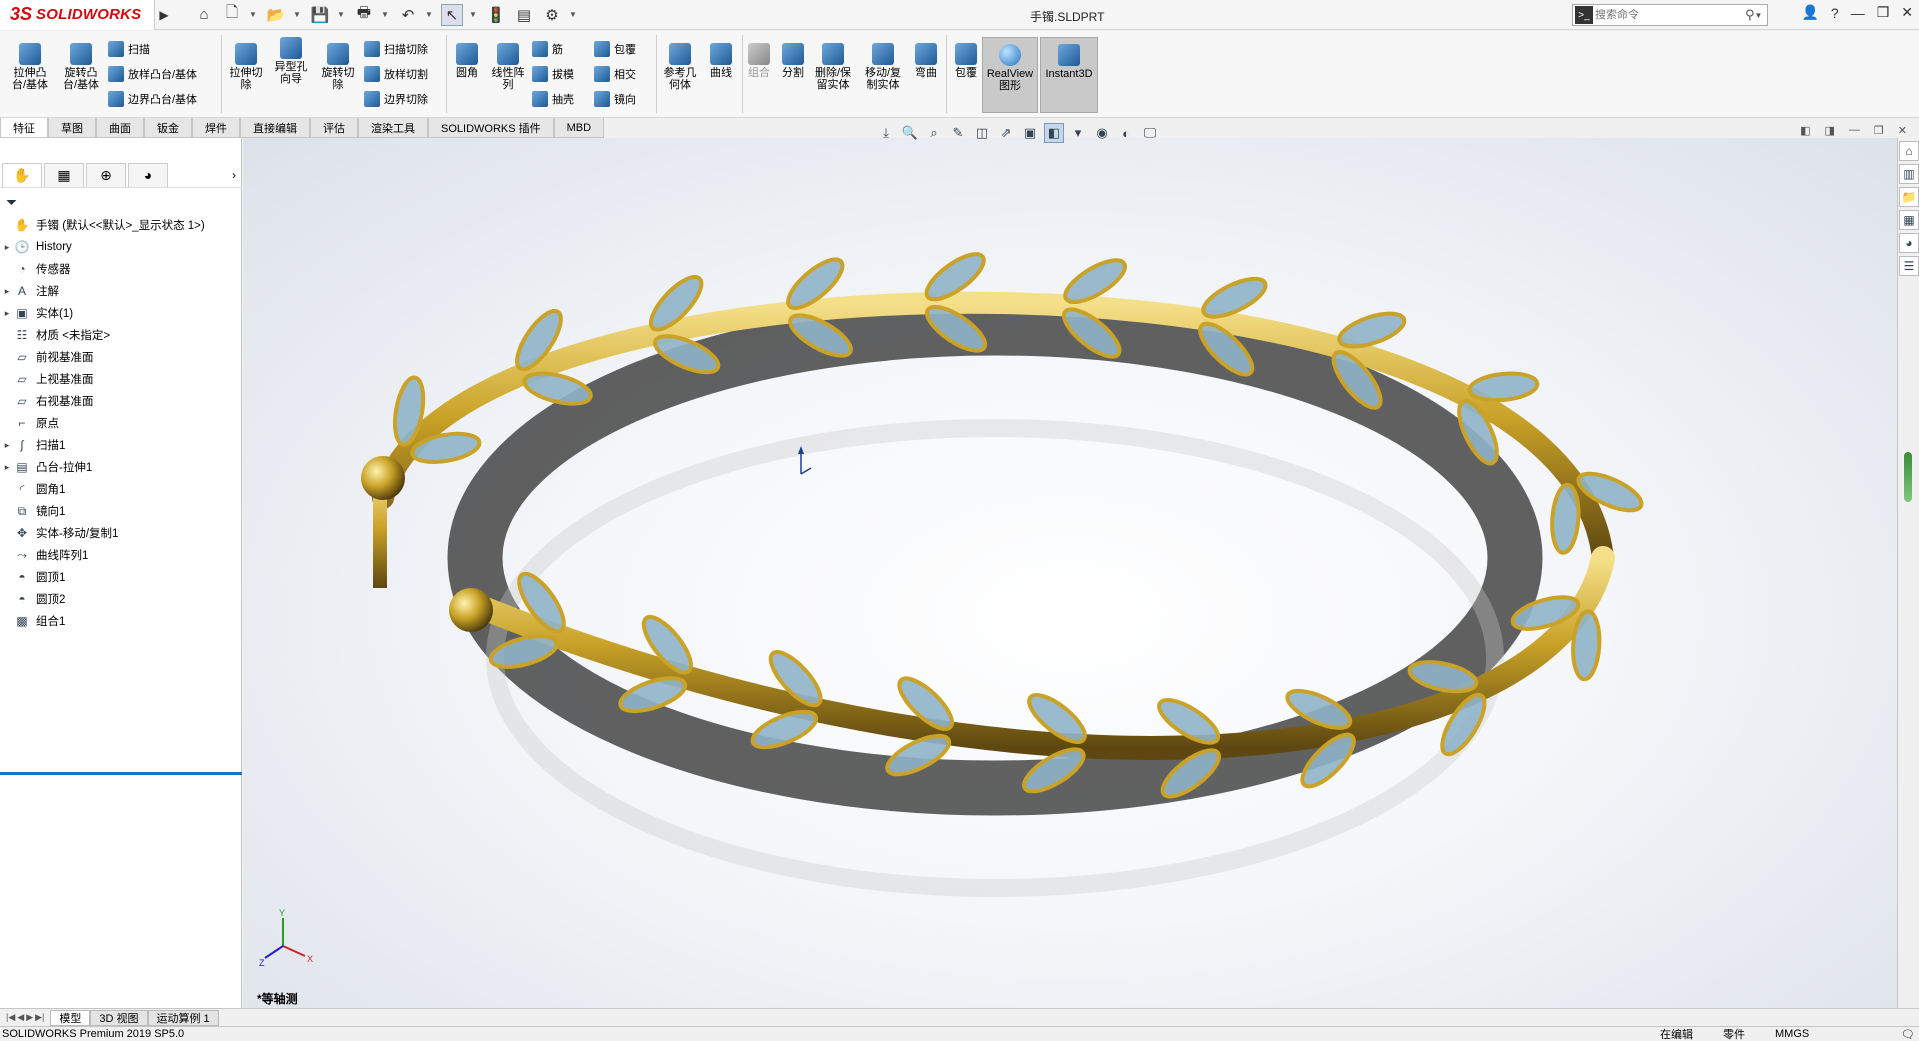 The height and width of the screenshot is (1041, 1919). I want to click on zoom-to-fit-icon: ⤓, so click(886, 133).